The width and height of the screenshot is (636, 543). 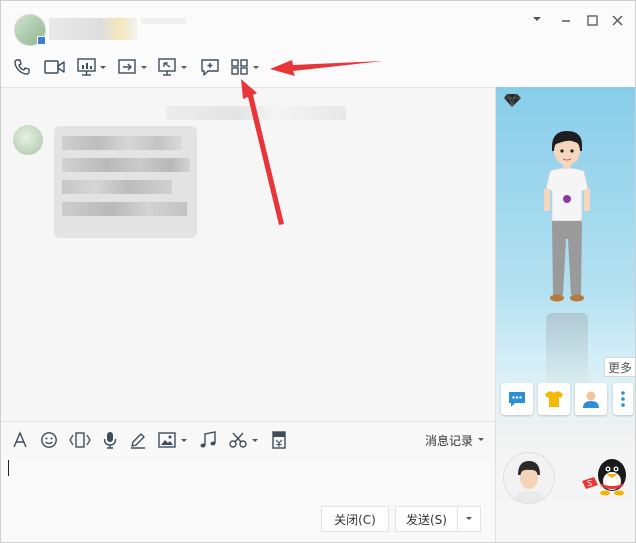 I want to click on more-options-button, so click(x=623, y=399).